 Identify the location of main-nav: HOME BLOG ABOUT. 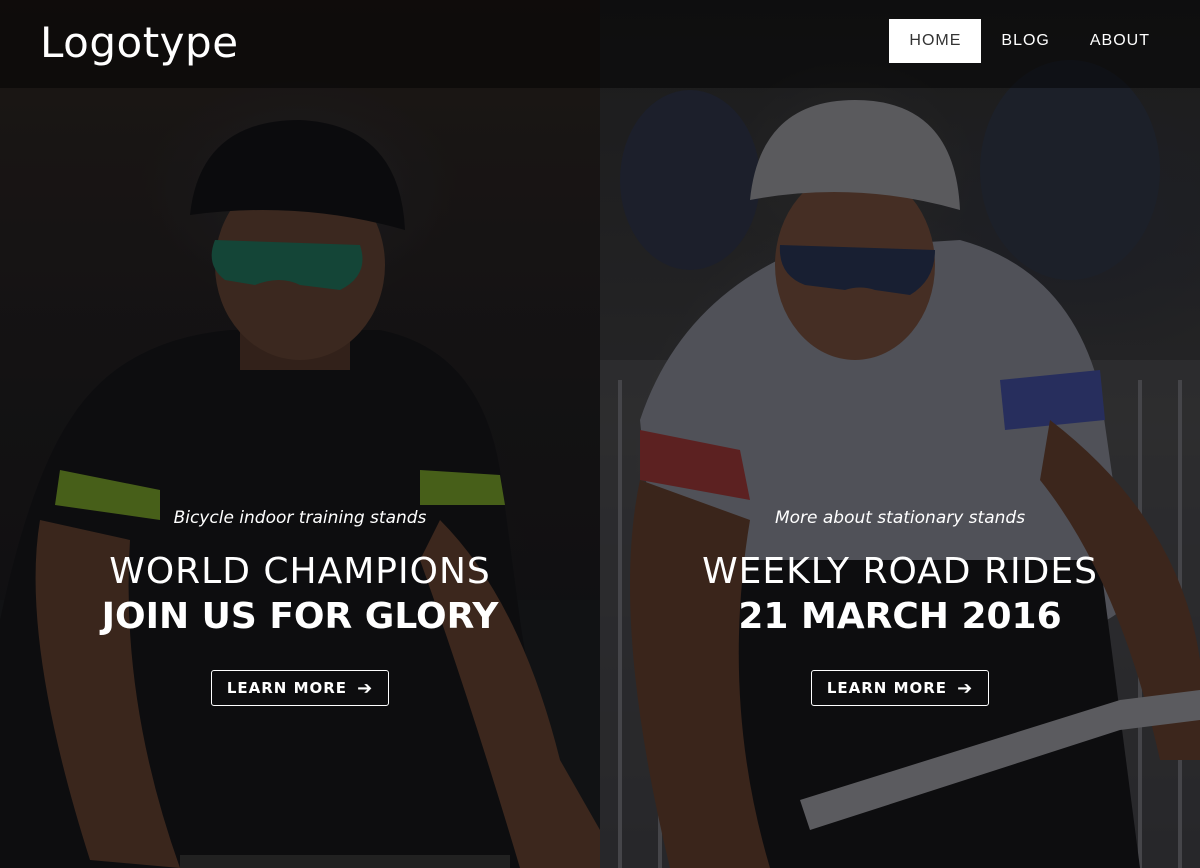
(1029, 41).